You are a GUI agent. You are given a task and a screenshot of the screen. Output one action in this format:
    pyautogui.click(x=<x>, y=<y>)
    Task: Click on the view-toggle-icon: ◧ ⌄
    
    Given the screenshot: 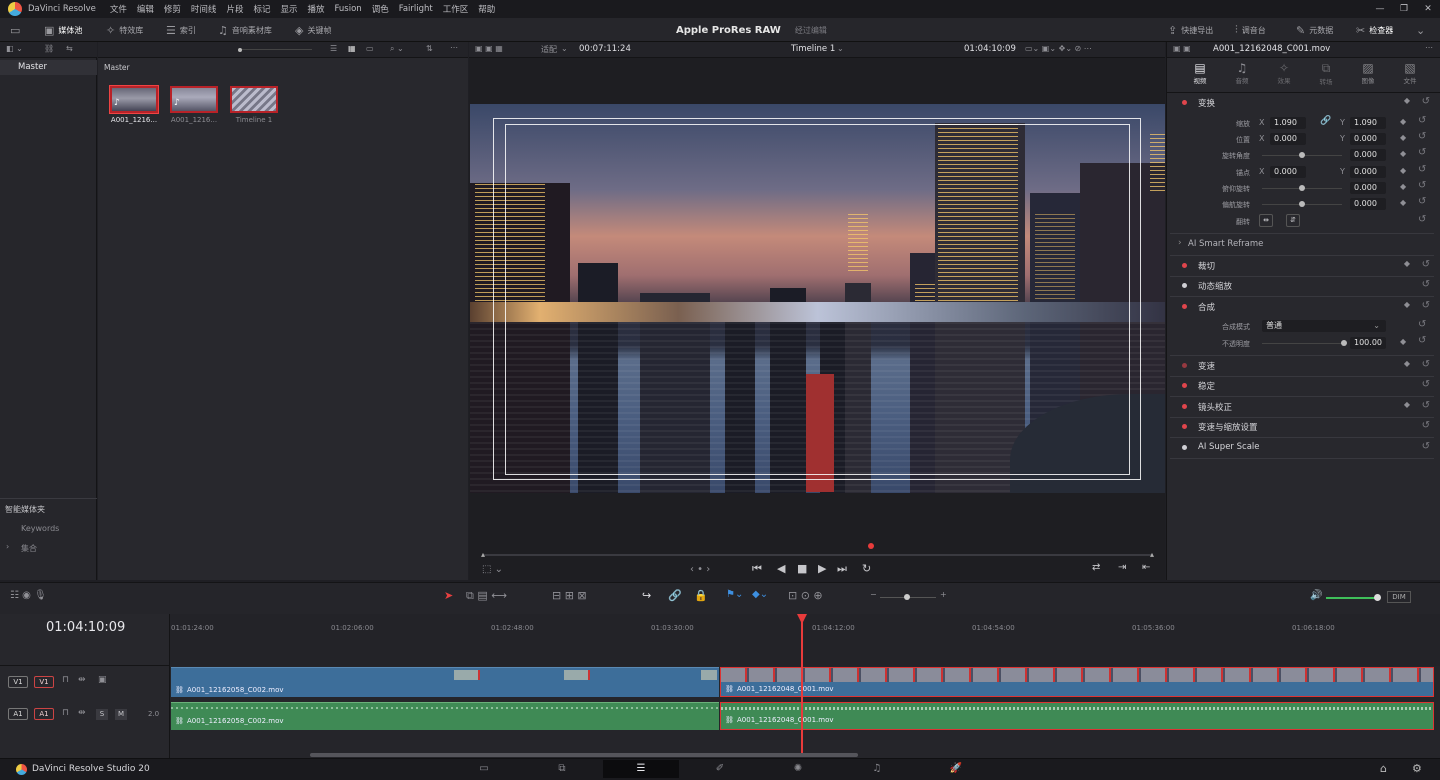 What is the action you would take?
    pyautogui.click(x=14, y=48)
    